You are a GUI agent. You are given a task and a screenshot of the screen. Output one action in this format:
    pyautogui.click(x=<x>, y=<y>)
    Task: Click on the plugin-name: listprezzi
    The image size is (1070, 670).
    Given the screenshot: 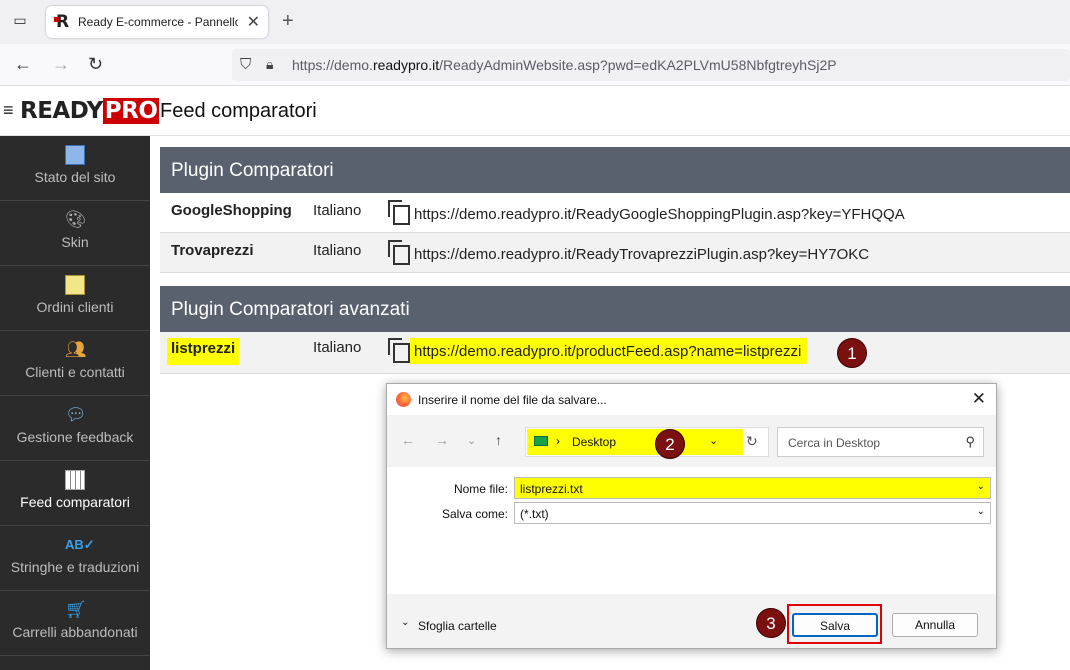 What is the action you would take?
    pyautogui.click(x=203, y=351)
    